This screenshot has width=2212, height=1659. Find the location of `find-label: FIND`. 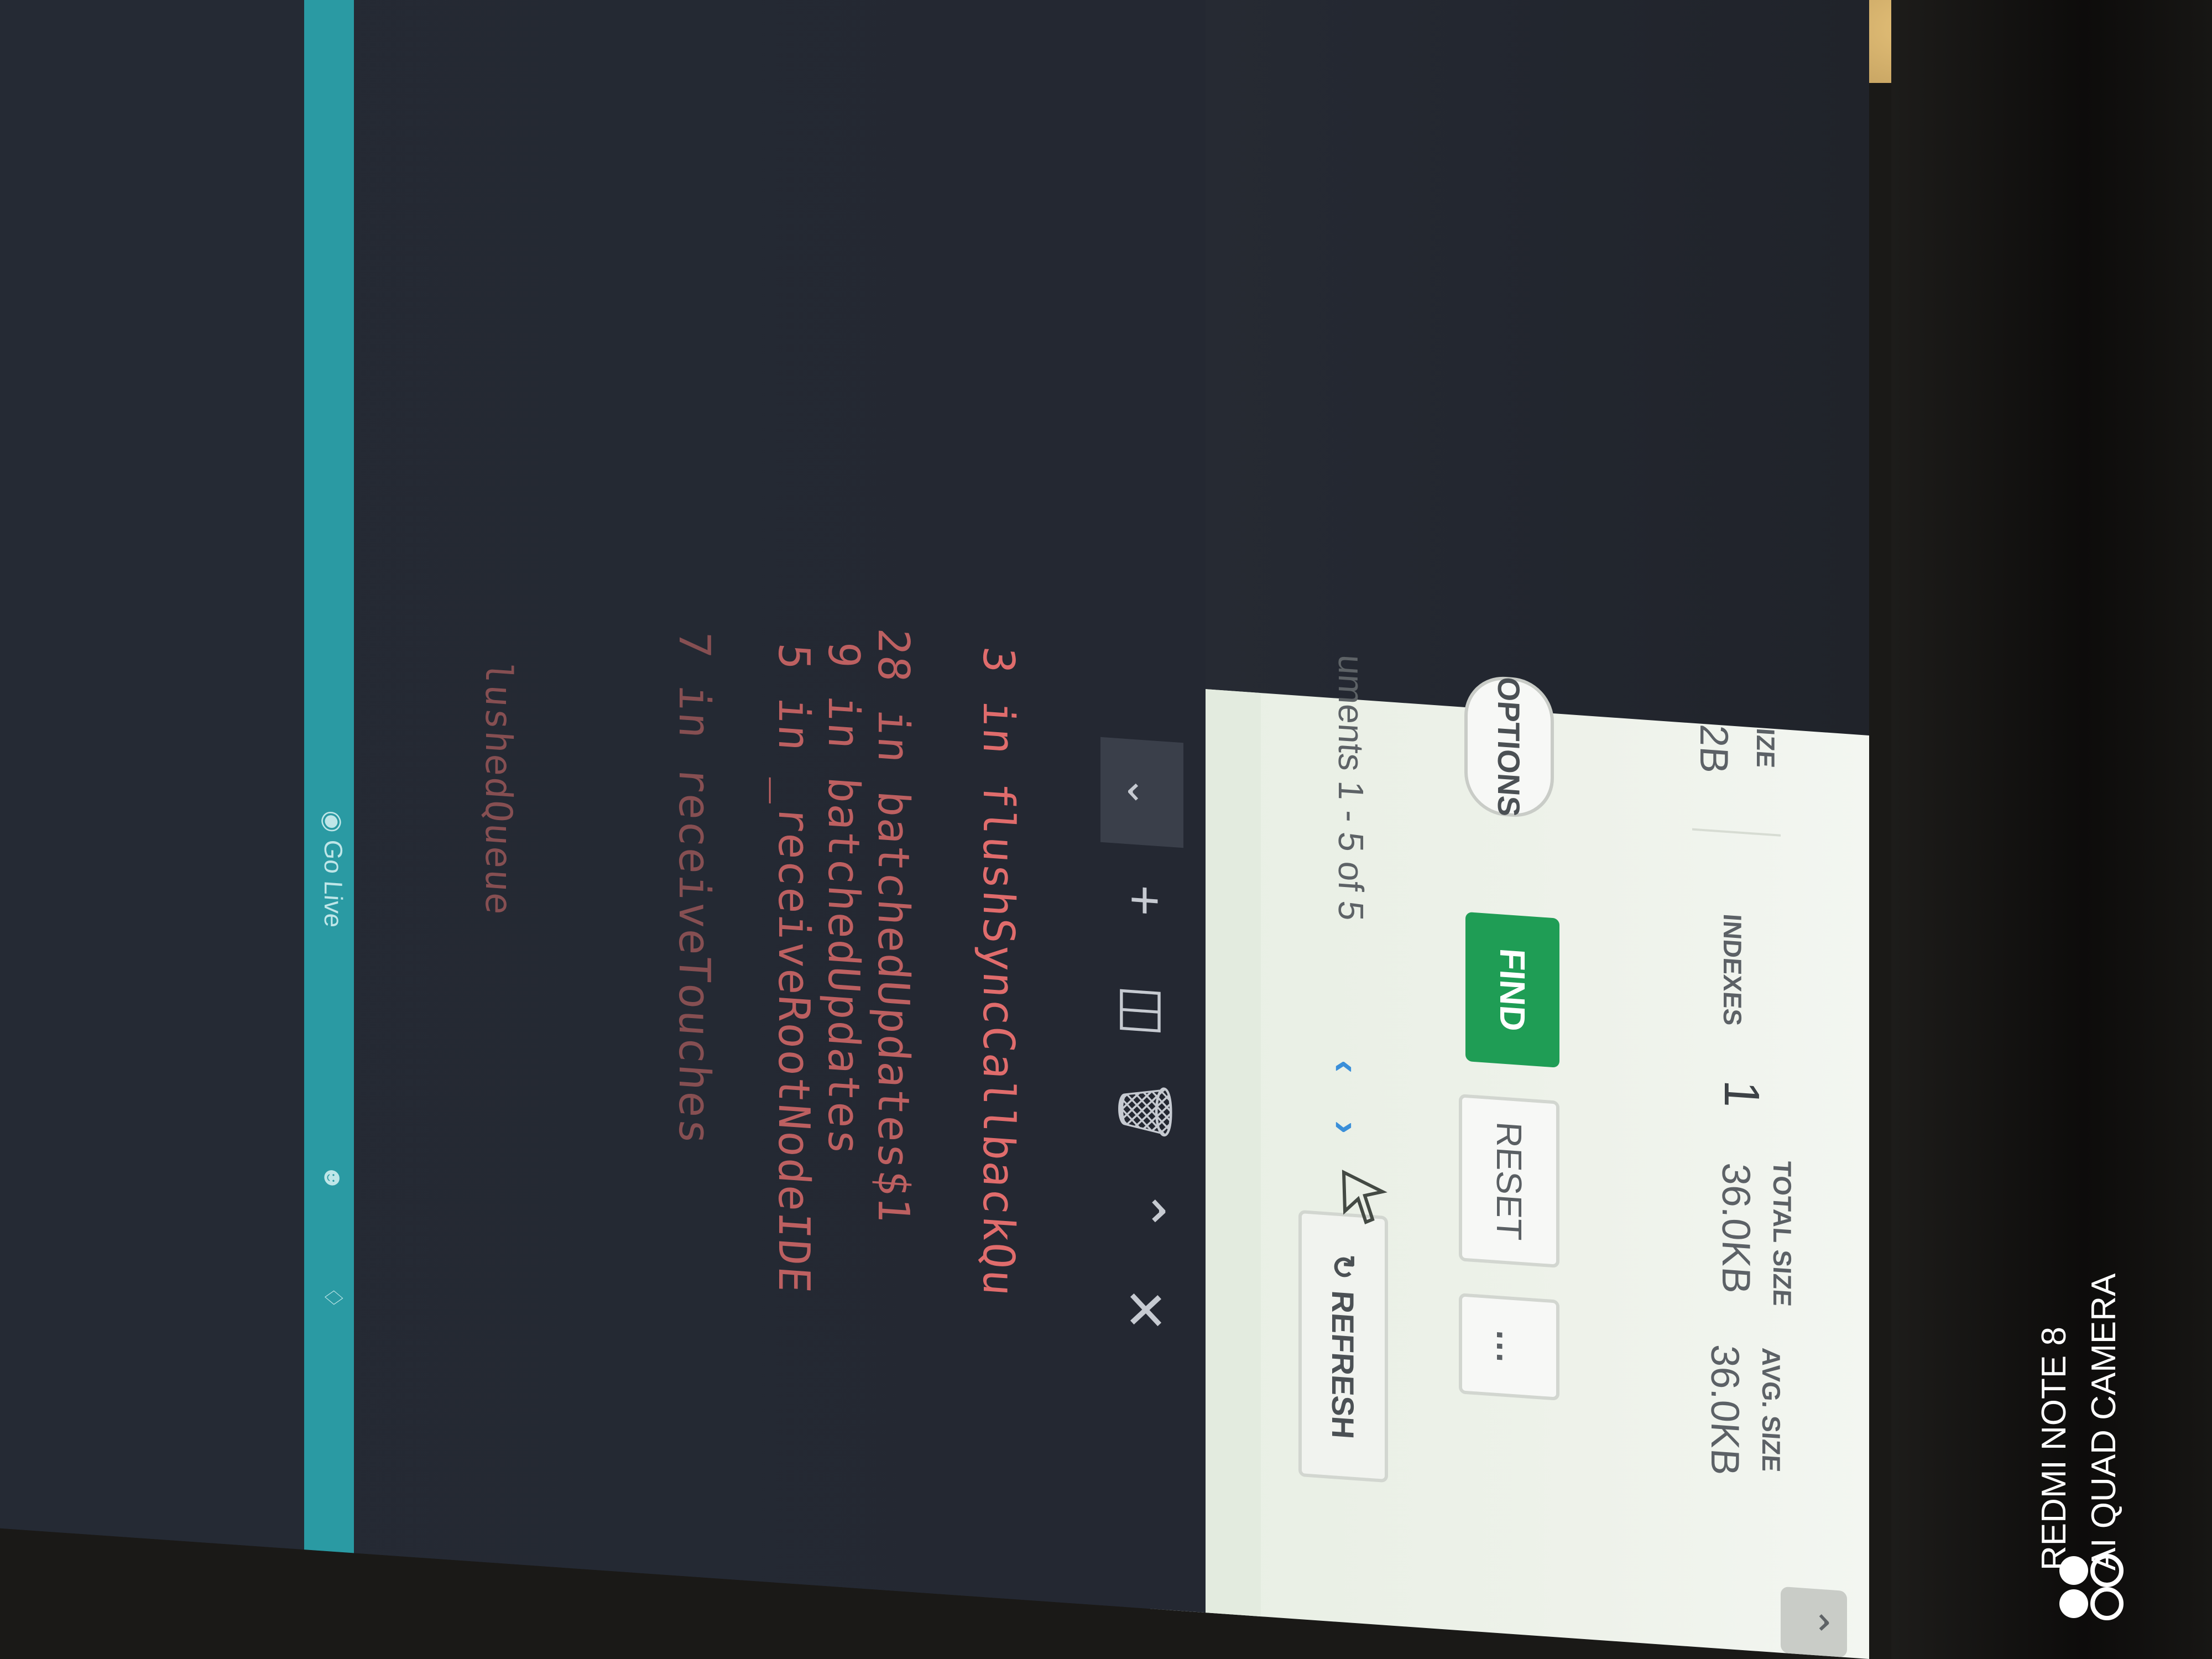

find-label: FIND is located at coordinates (1513, 990).